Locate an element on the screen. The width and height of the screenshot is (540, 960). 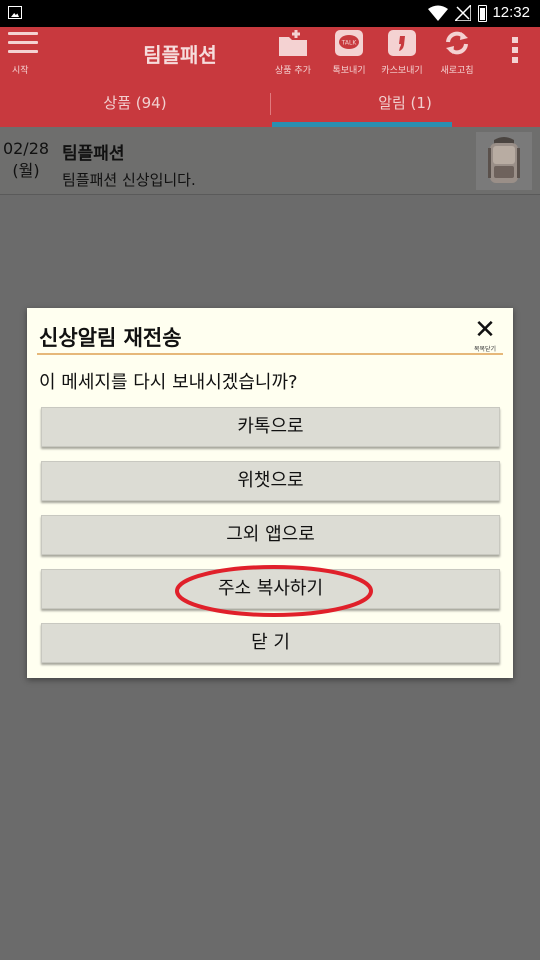
tab-products: 상품 (94) is located at coordinates (135, 103).